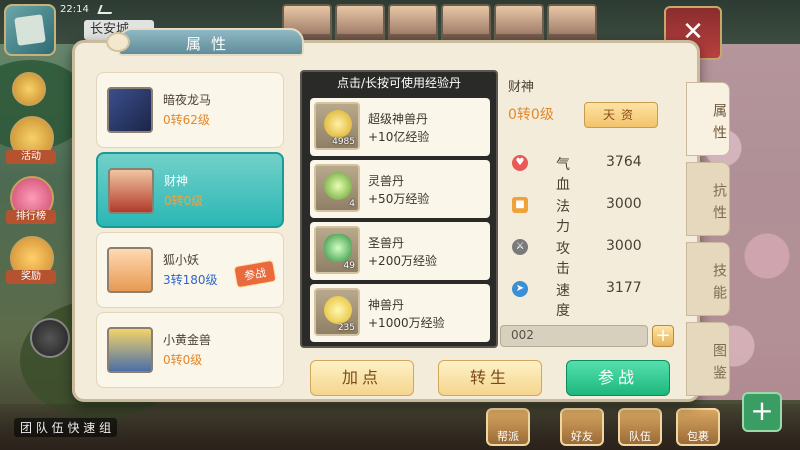  What do you see at coordinates (708, 199) in the screenshot?
I see `tab-resistance: 抗性` at bounding box center [708, 199].